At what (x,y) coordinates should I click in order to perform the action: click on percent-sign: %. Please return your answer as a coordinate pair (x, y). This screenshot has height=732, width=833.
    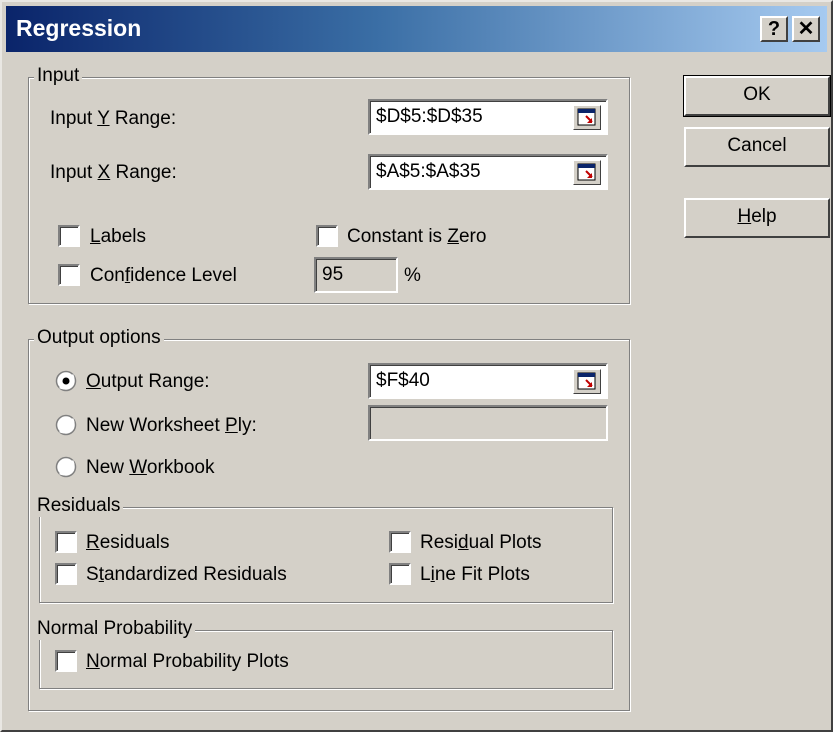
    Looking at the image, I should click on (412, 275).